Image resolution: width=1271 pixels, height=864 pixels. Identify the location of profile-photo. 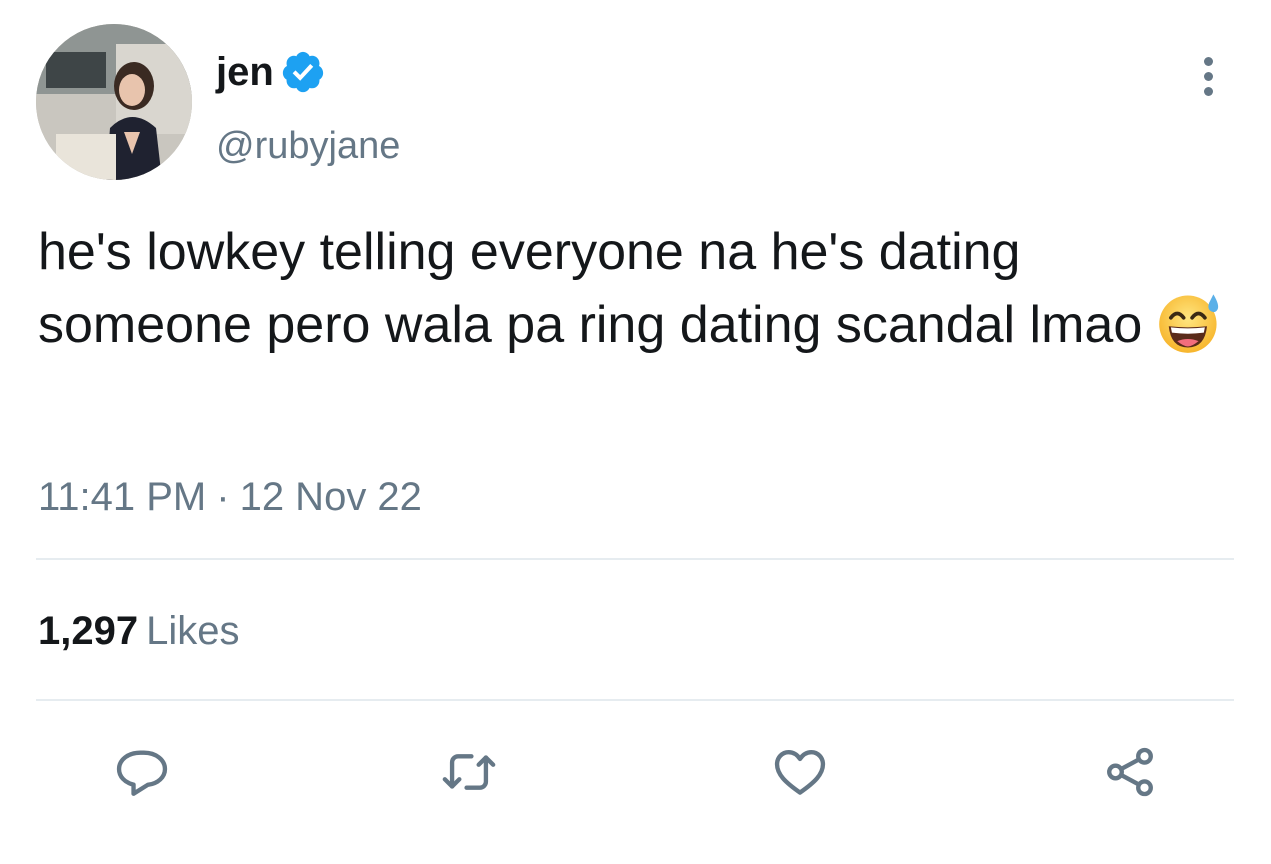
(114, 102).